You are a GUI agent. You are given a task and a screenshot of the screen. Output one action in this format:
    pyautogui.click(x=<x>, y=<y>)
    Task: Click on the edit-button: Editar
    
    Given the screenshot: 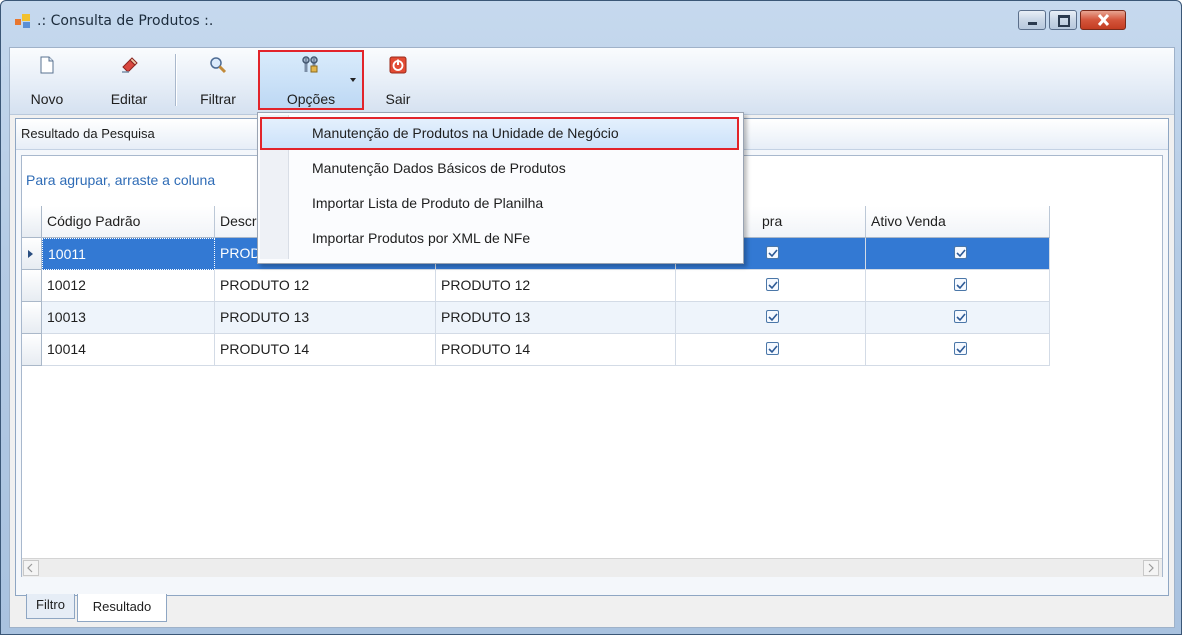 What is the action you would take?
    pyautogui.click(x=129, y=80)
    